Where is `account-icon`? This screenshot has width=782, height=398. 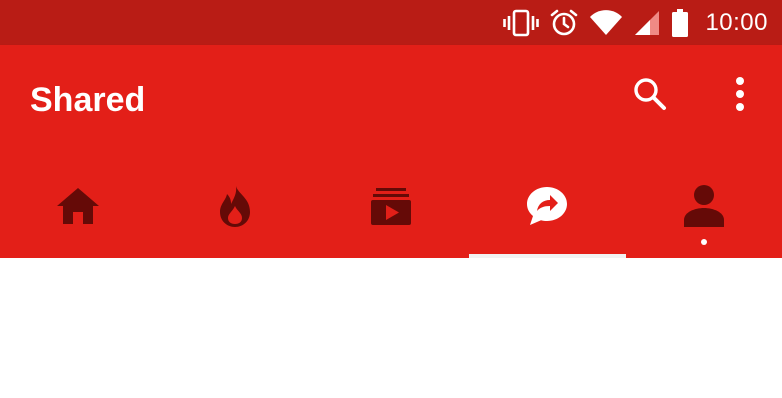 account-icon is located at coordinates (704, 206).